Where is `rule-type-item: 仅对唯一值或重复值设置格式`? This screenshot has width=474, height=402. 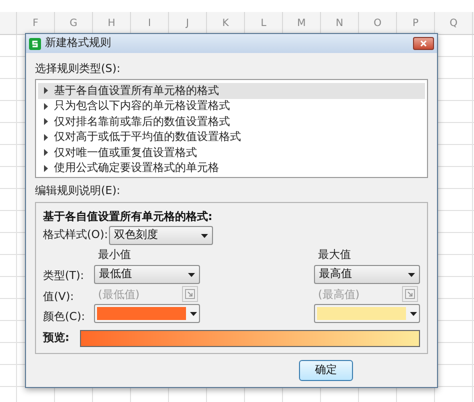
rule-type-item: 仅对唯一值或重复值设置格式 is located at coordinates (231, 152).